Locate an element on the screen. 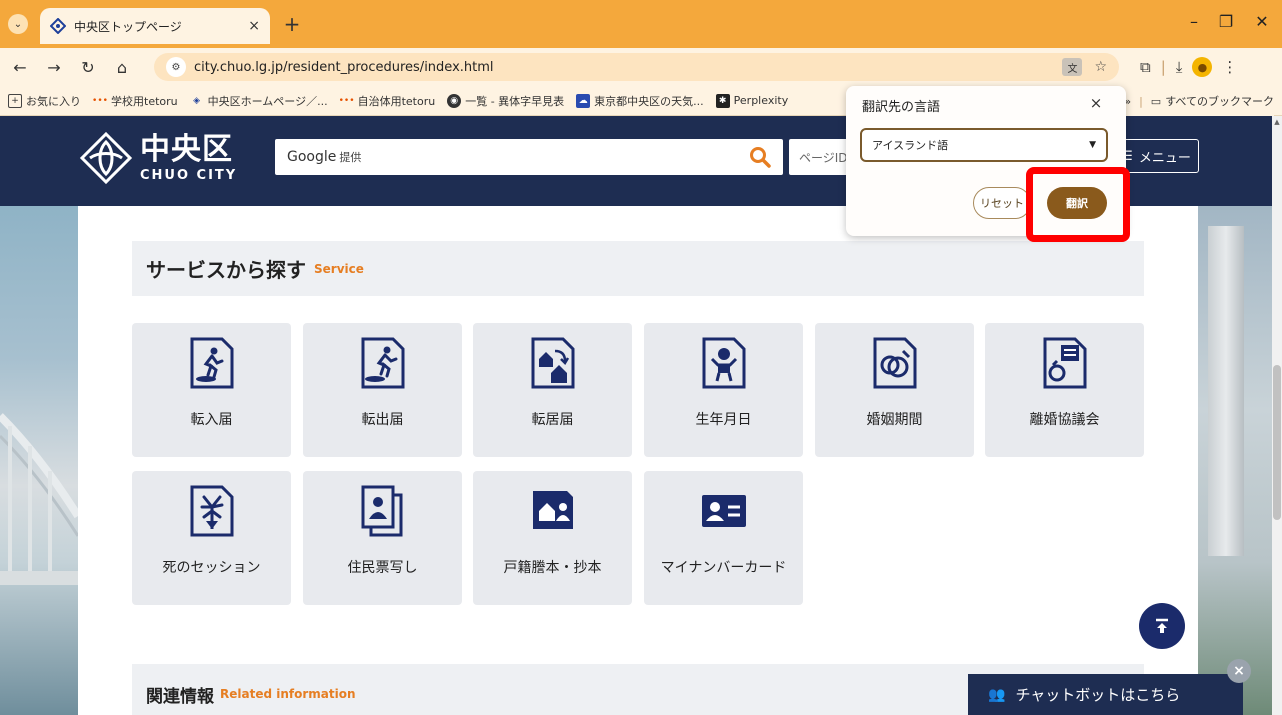 This screenshot has height=715, width=1282. search-provider: Google is located at coordinates (312, 157).